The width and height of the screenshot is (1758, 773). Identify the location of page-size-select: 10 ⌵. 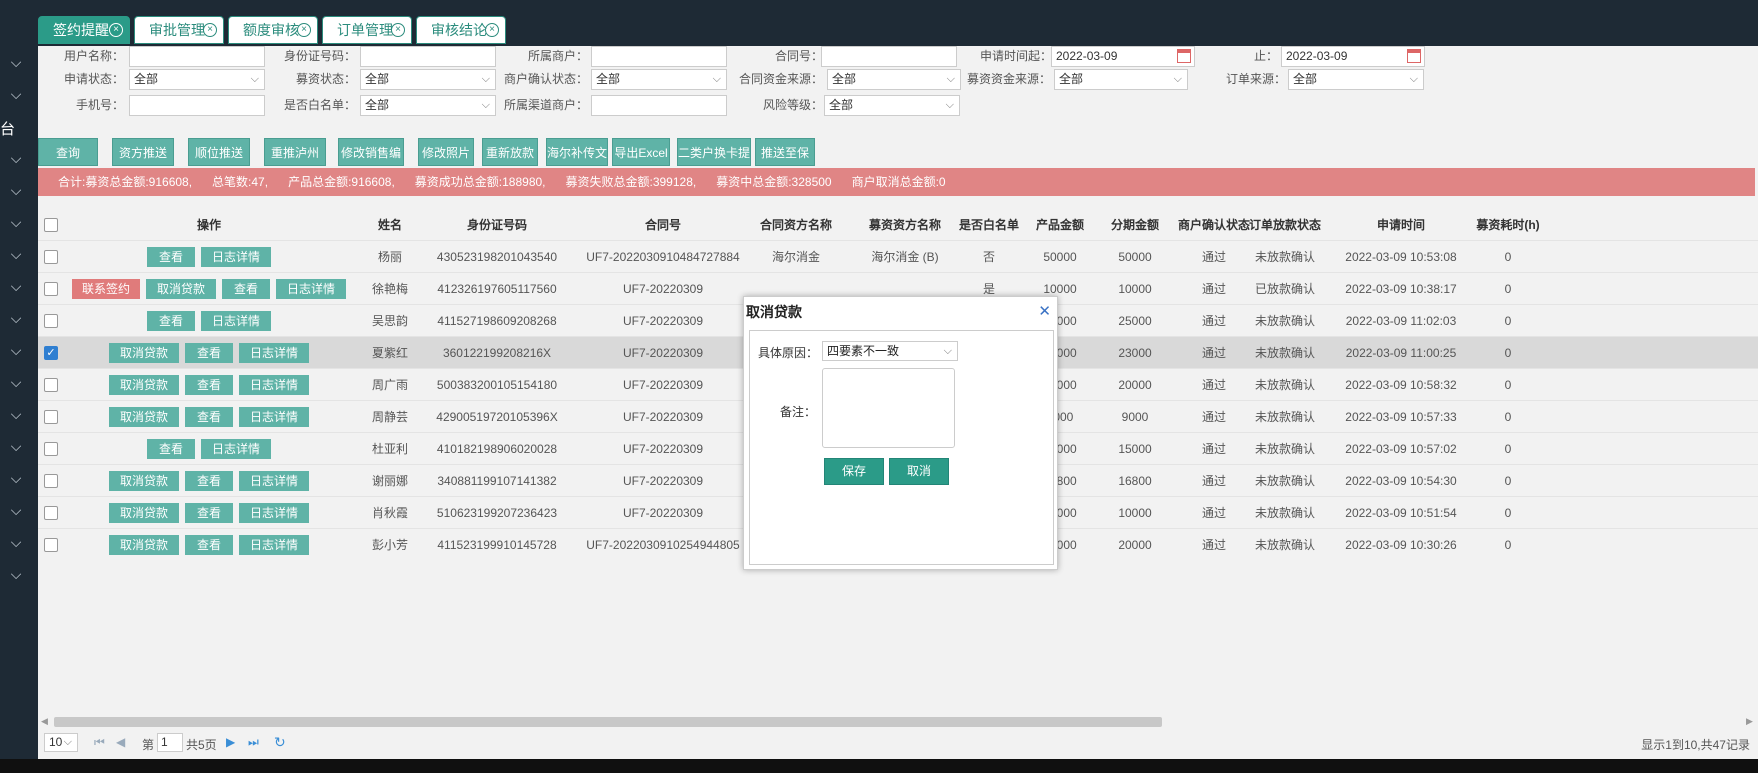
(61, 742).